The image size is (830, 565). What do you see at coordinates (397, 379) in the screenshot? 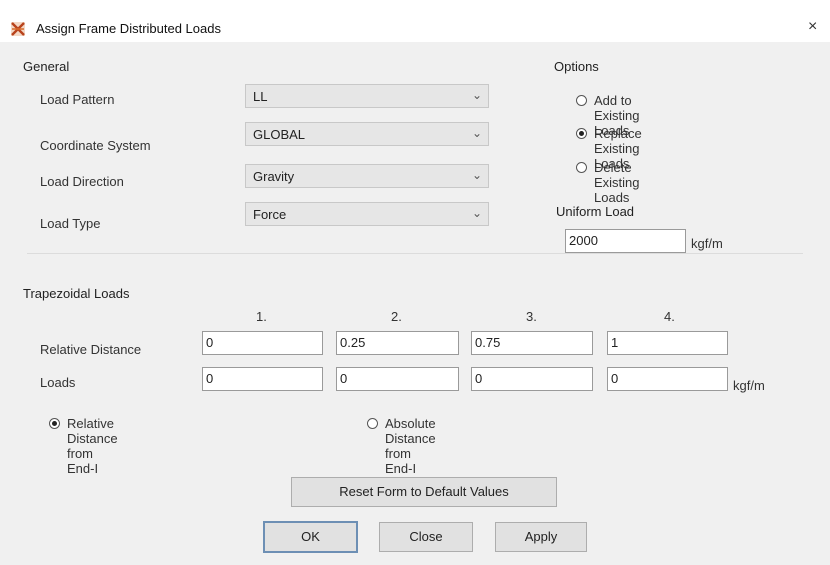
I see `load-input-2: 0` at bounding box center [397, 379].